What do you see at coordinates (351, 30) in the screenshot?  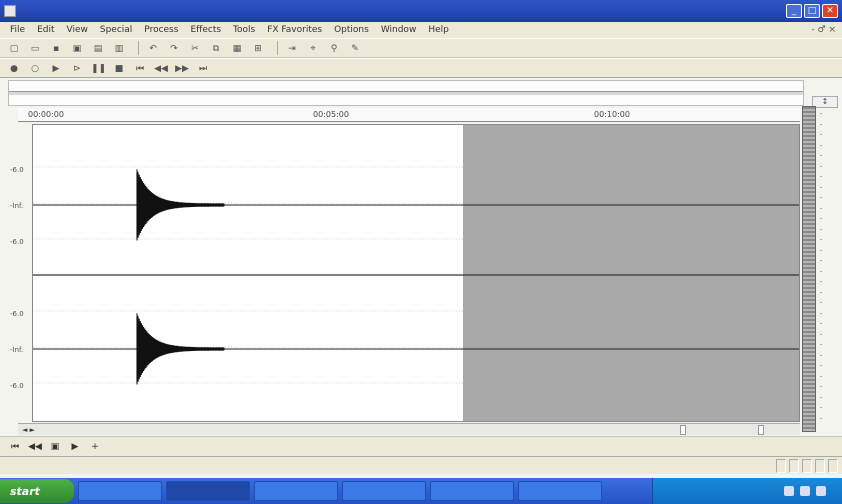 I see `menu-options: Options` at bounding box center [351, 30].